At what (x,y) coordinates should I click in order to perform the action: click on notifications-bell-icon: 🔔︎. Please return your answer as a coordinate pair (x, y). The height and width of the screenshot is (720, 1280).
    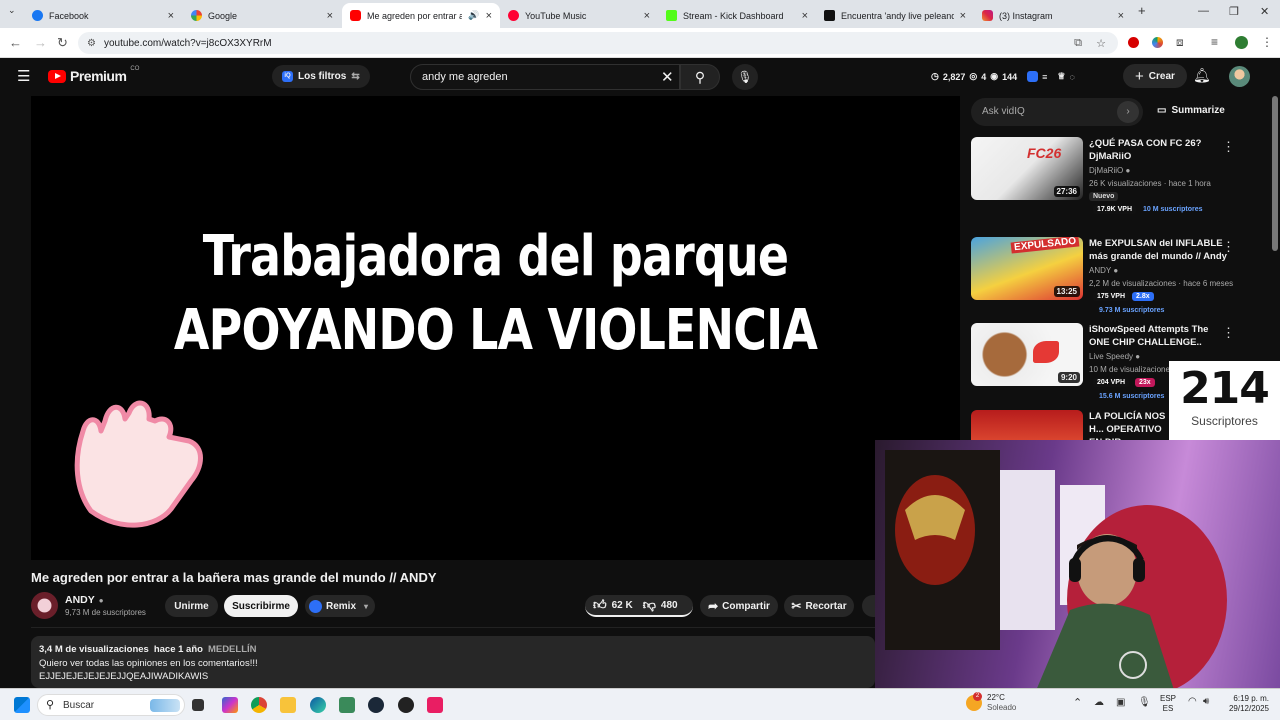
    Looking at the image, I should click on (1202, 75).